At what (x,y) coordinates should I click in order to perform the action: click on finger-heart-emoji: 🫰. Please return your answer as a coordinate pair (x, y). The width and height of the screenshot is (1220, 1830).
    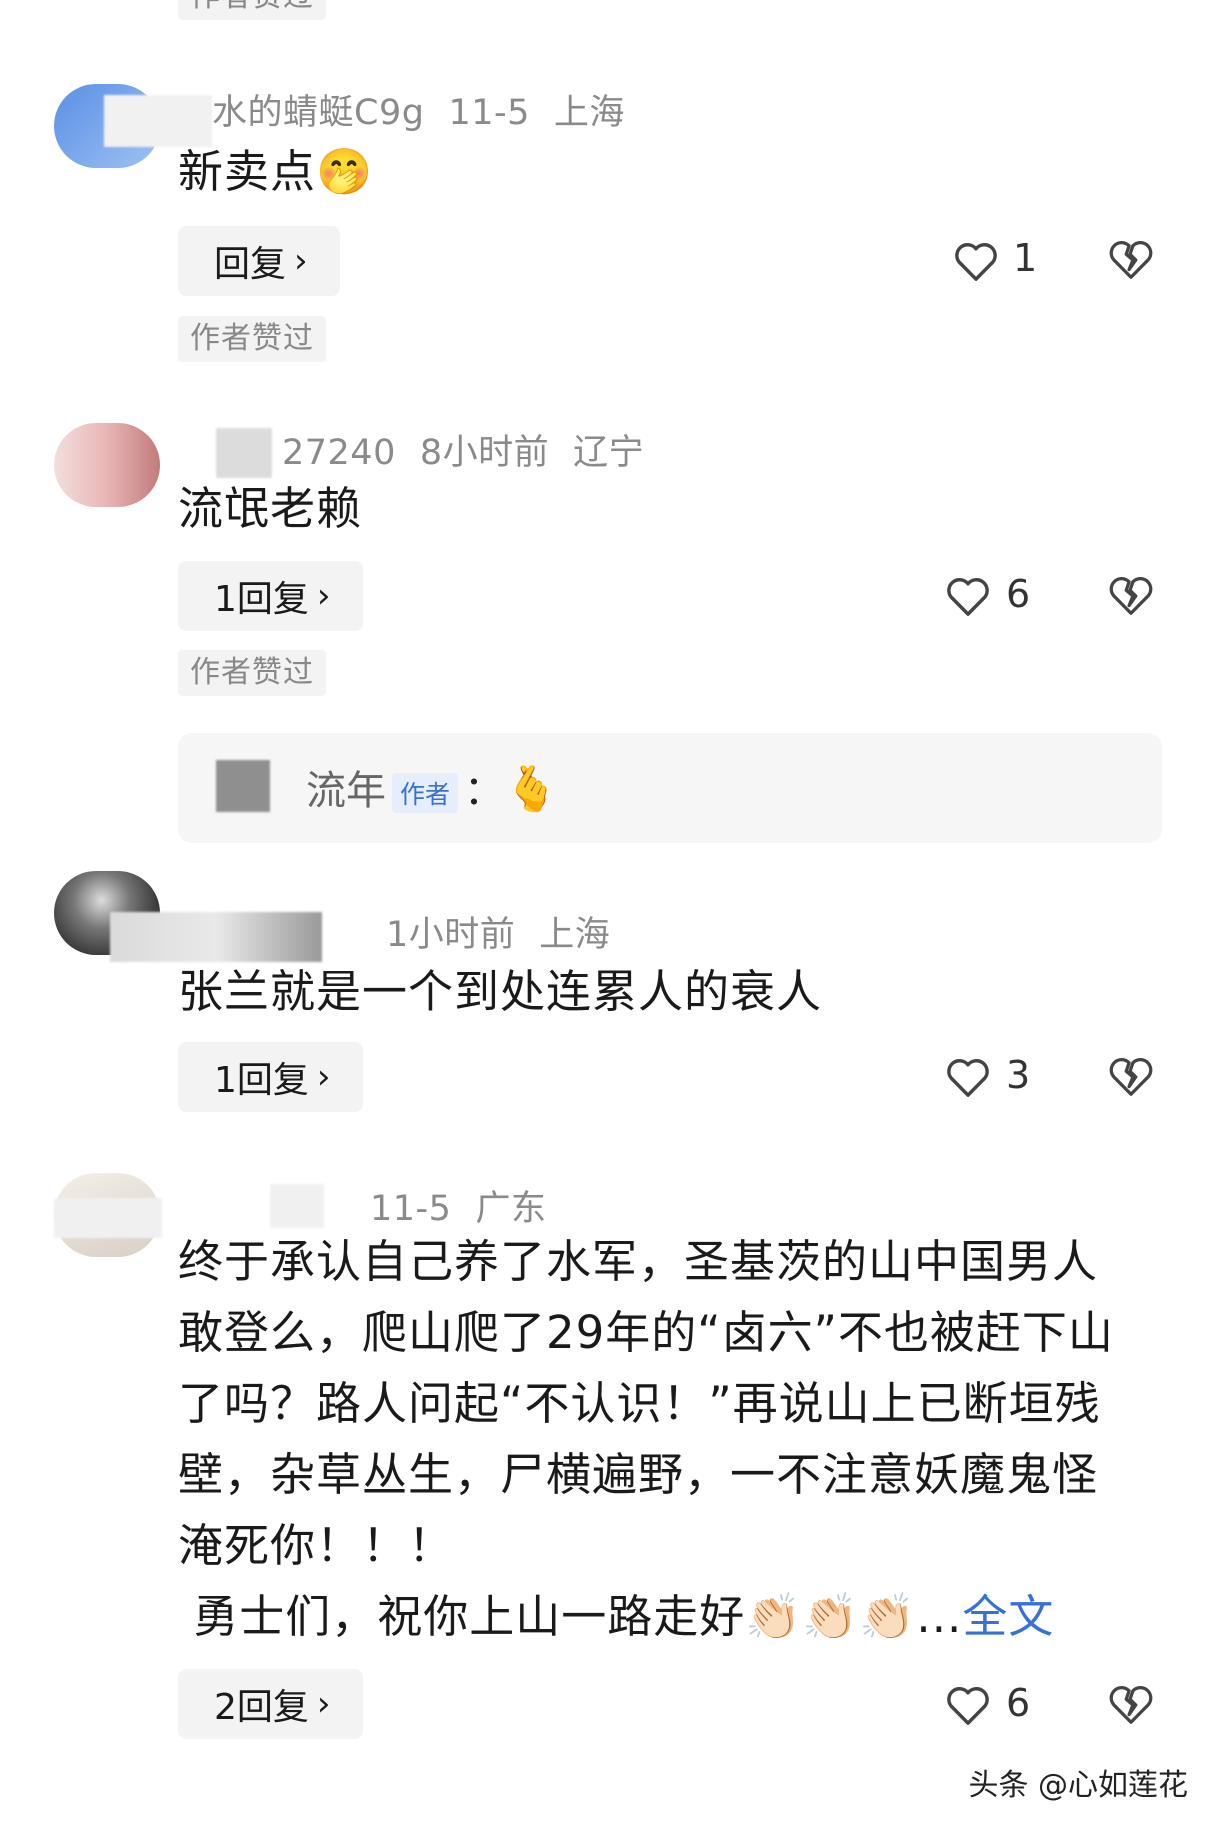
    Looking at the image, I should click on (531, 789).